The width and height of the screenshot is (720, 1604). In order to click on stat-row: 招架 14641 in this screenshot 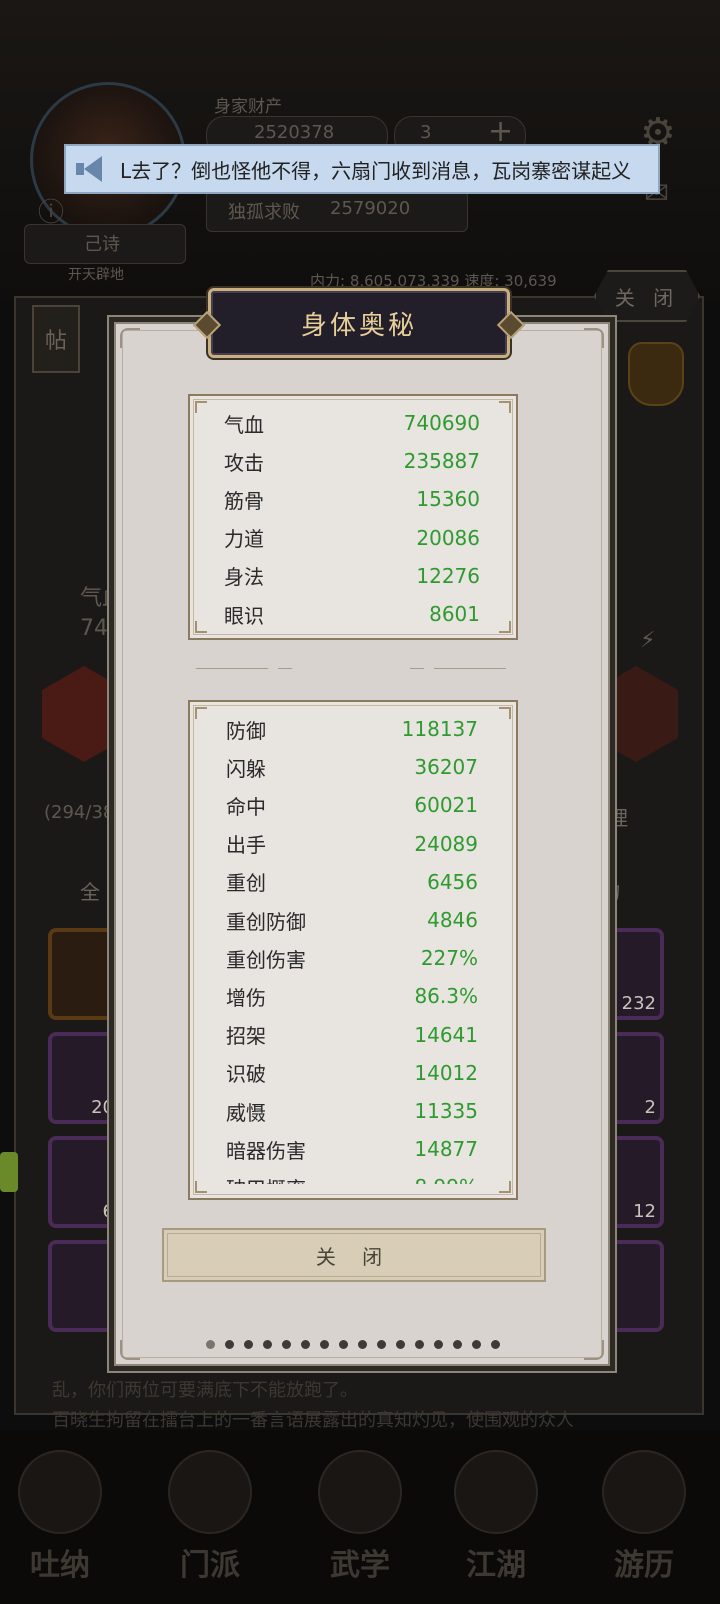, I will do `click(353, 1035)`.